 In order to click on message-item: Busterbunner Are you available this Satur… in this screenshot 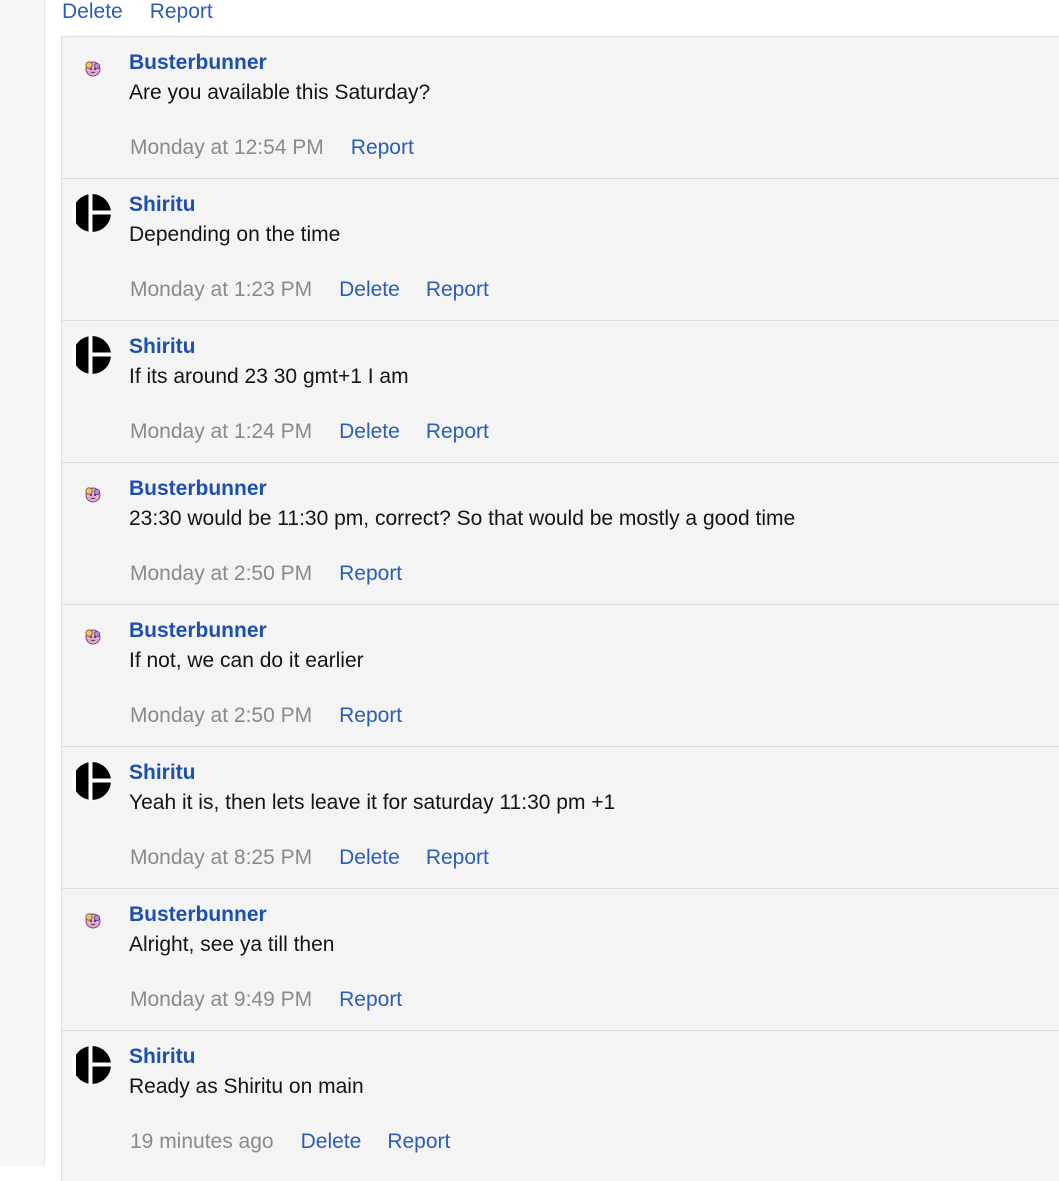, I will do `click(560, 108)`.